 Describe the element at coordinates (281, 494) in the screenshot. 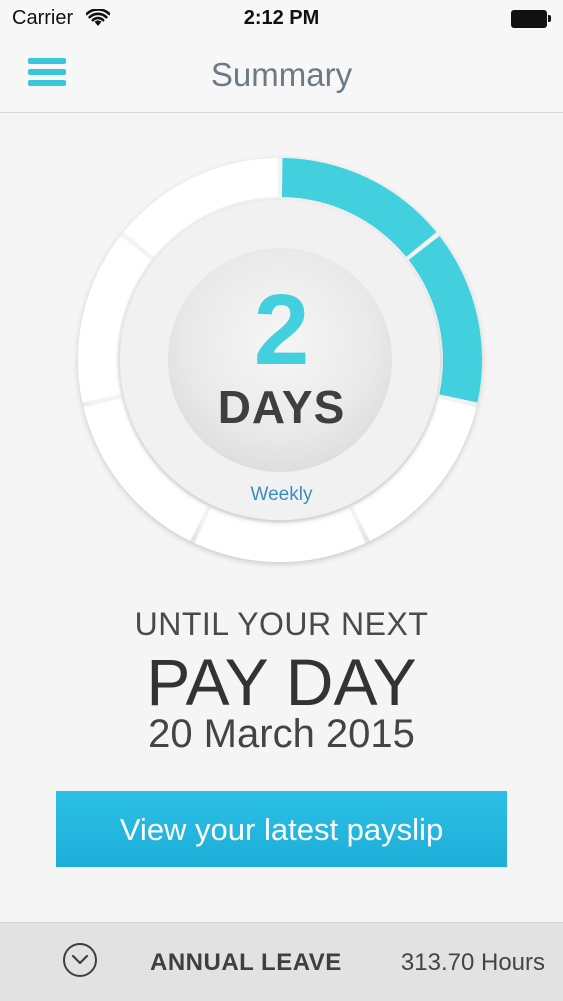

I see `pay-frequency-label: Weekly` at that location.